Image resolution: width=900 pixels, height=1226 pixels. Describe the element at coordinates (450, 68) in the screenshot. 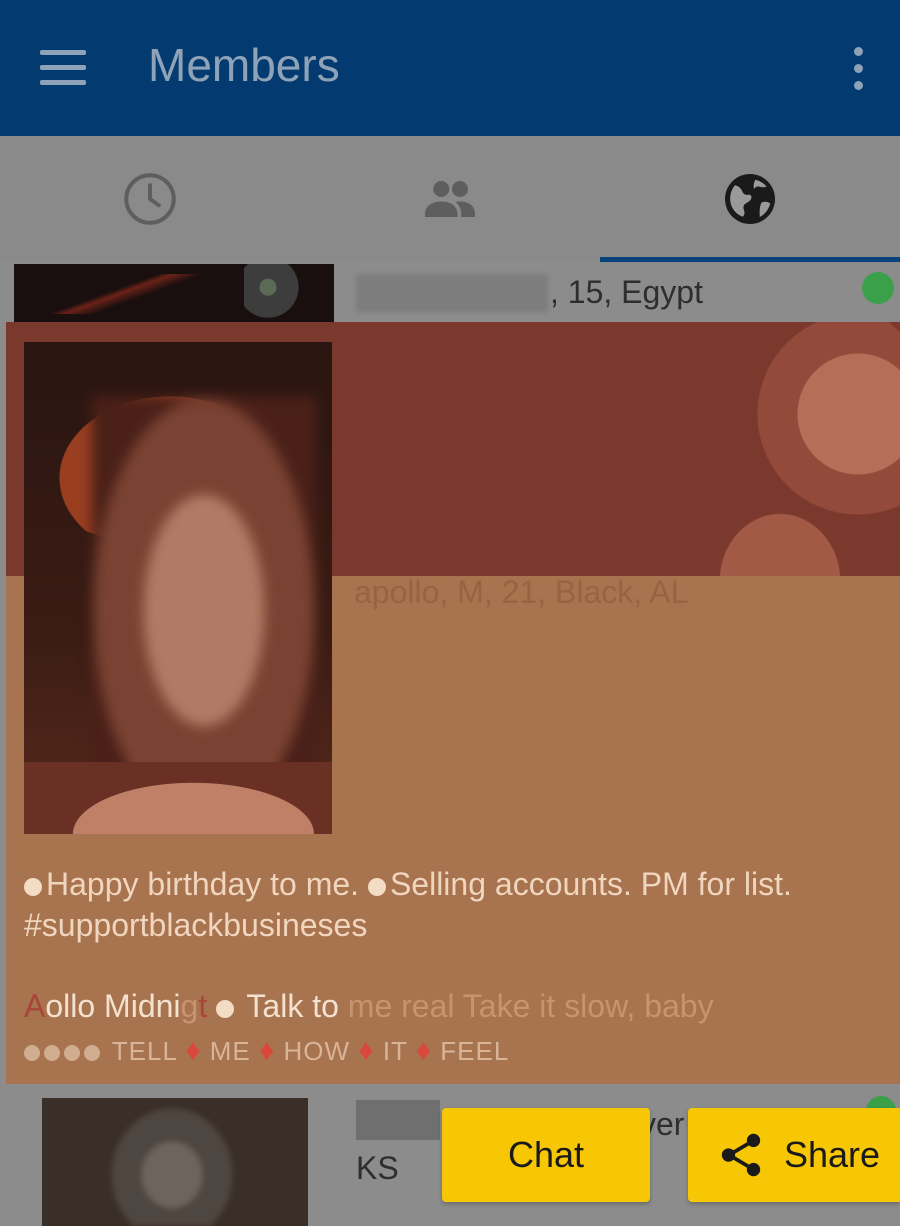

I see `app-bar: Members` at that location.